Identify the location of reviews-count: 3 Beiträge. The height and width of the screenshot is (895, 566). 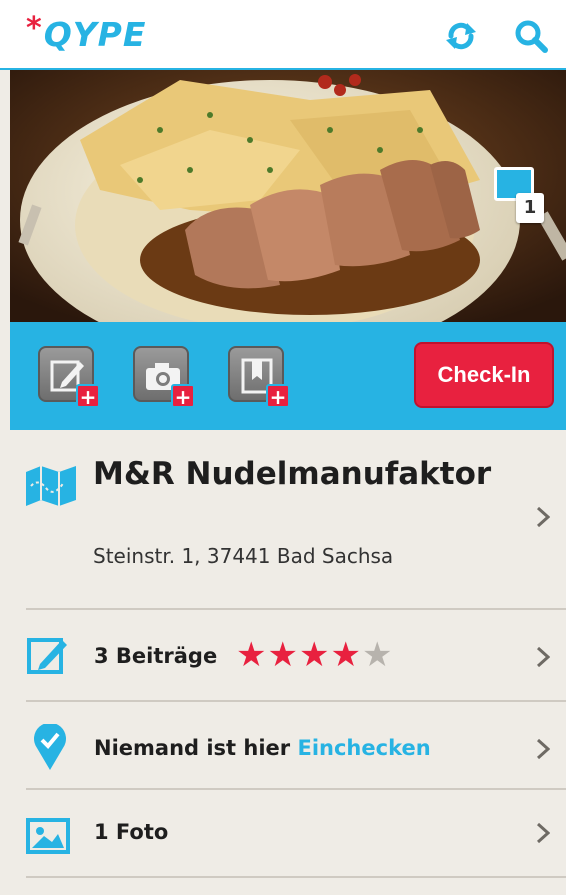
(156, 656).